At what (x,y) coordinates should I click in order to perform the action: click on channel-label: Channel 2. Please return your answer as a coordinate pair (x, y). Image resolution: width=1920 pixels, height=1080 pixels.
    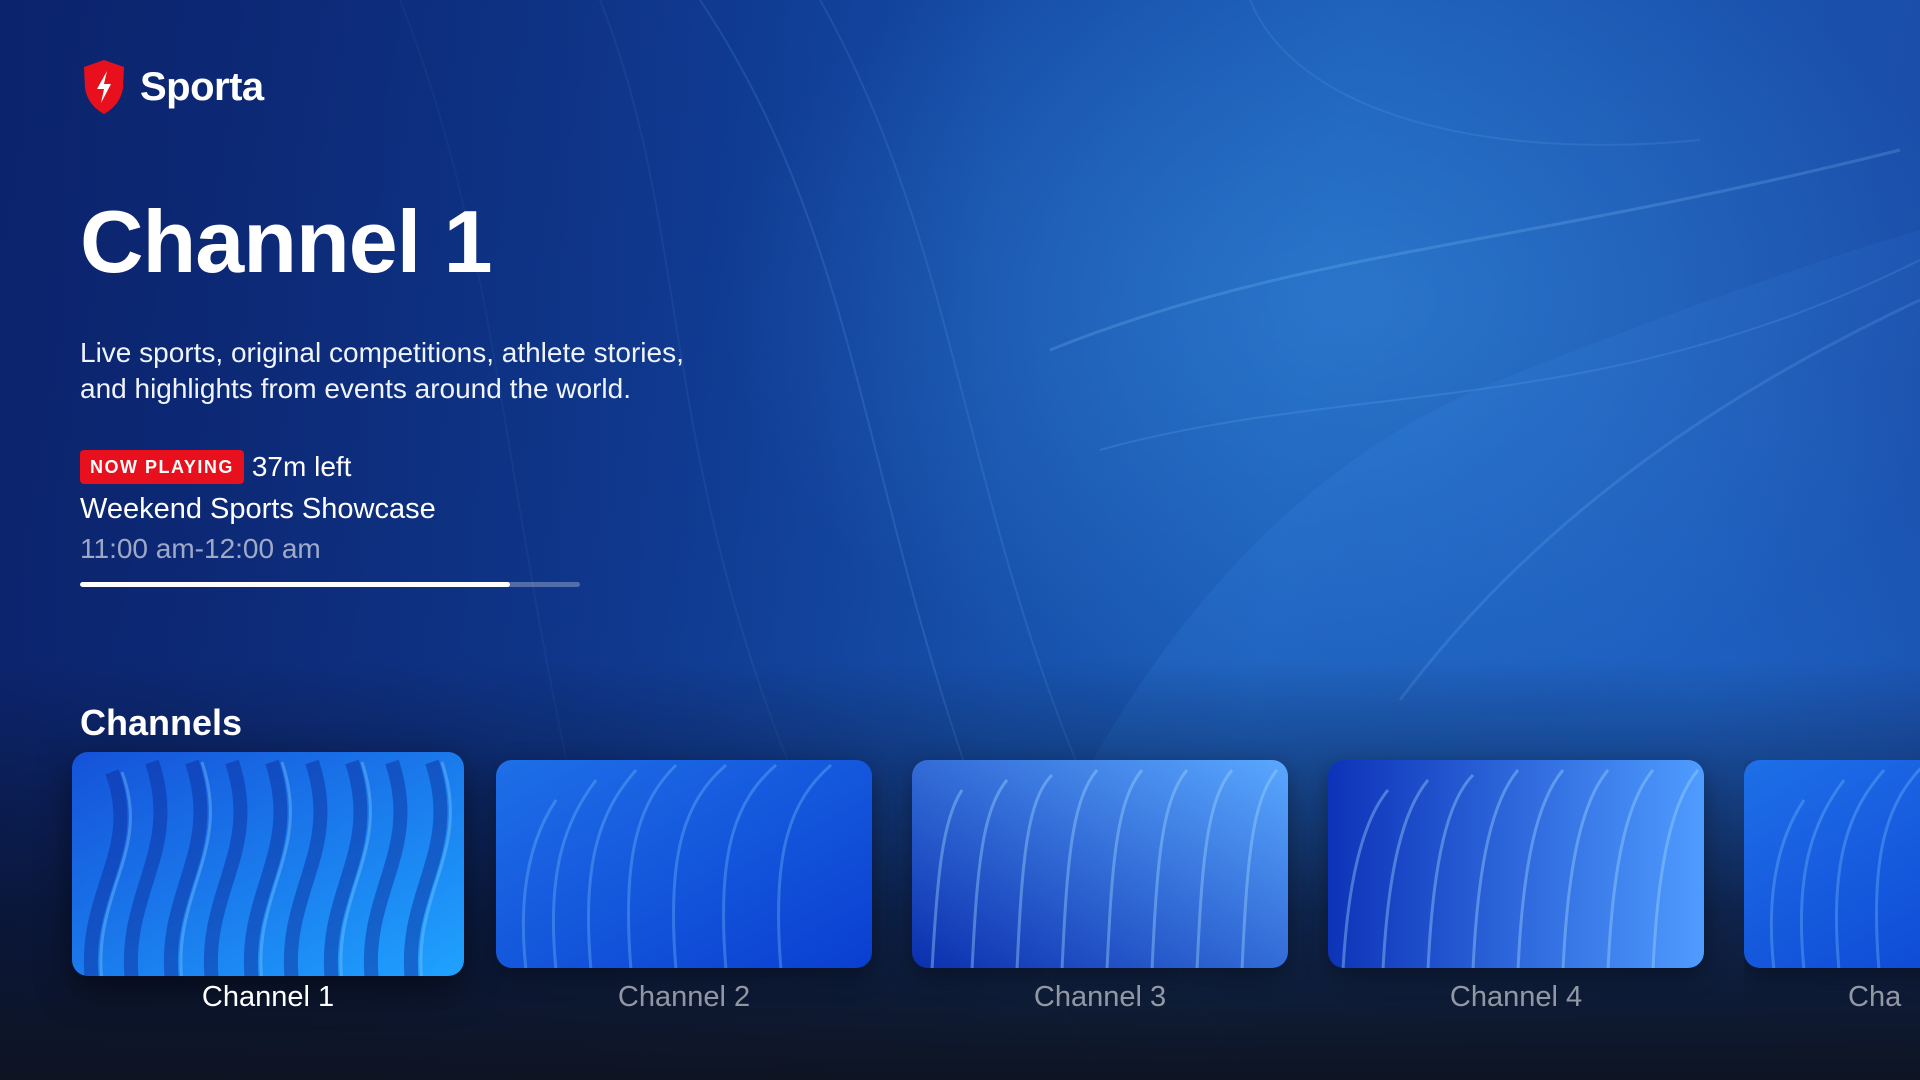
    Looking at the image, I should click on (684, 997).